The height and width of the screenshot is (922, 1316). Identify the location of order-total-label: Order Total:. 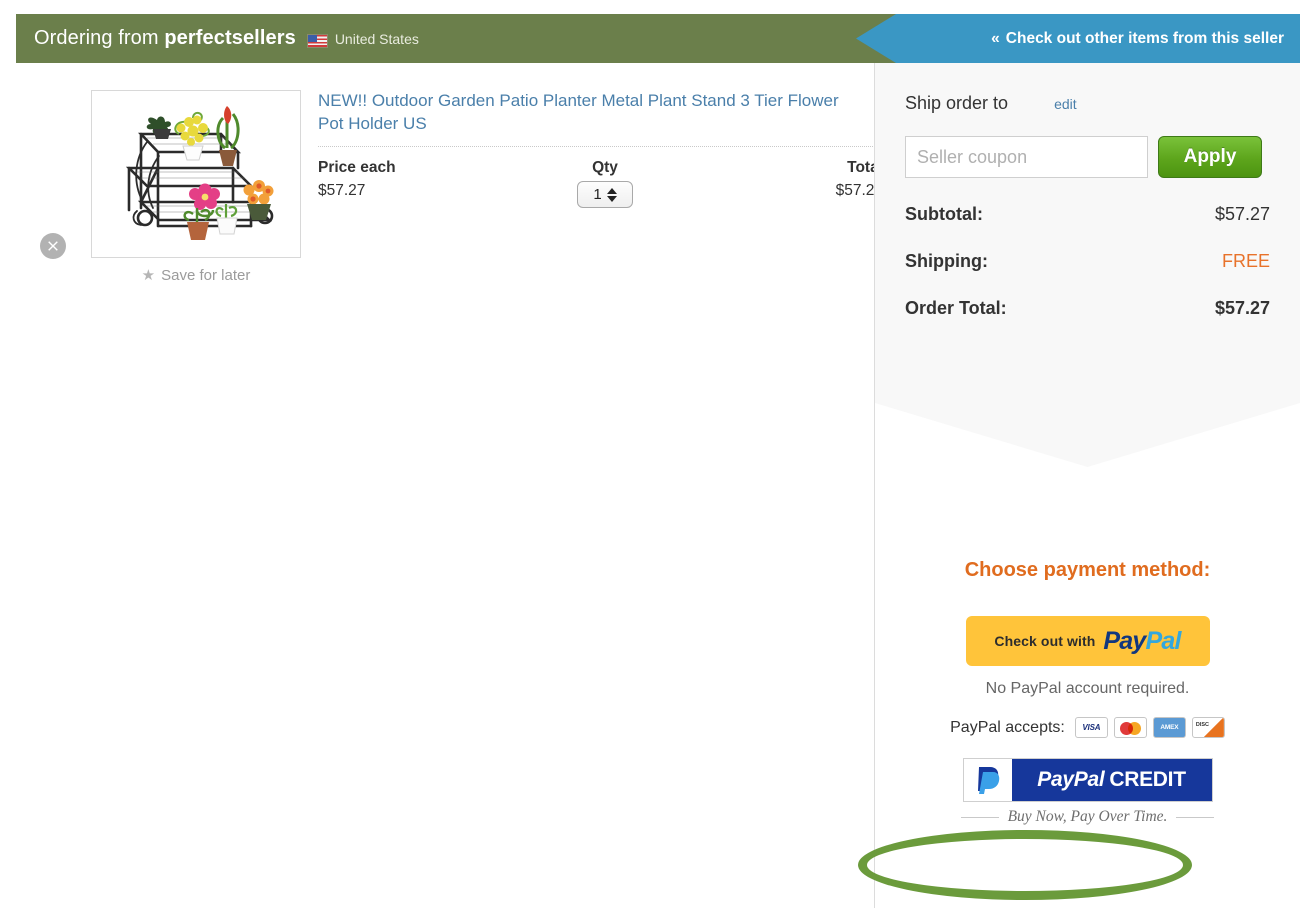
(956, 308).